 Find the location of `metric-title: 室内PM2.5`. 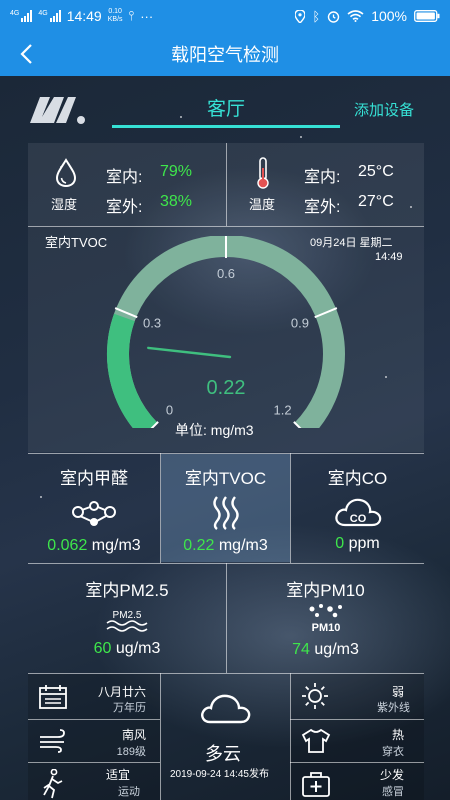

metric-title: 室内PM2.5 is located at coordinates (127, 590).